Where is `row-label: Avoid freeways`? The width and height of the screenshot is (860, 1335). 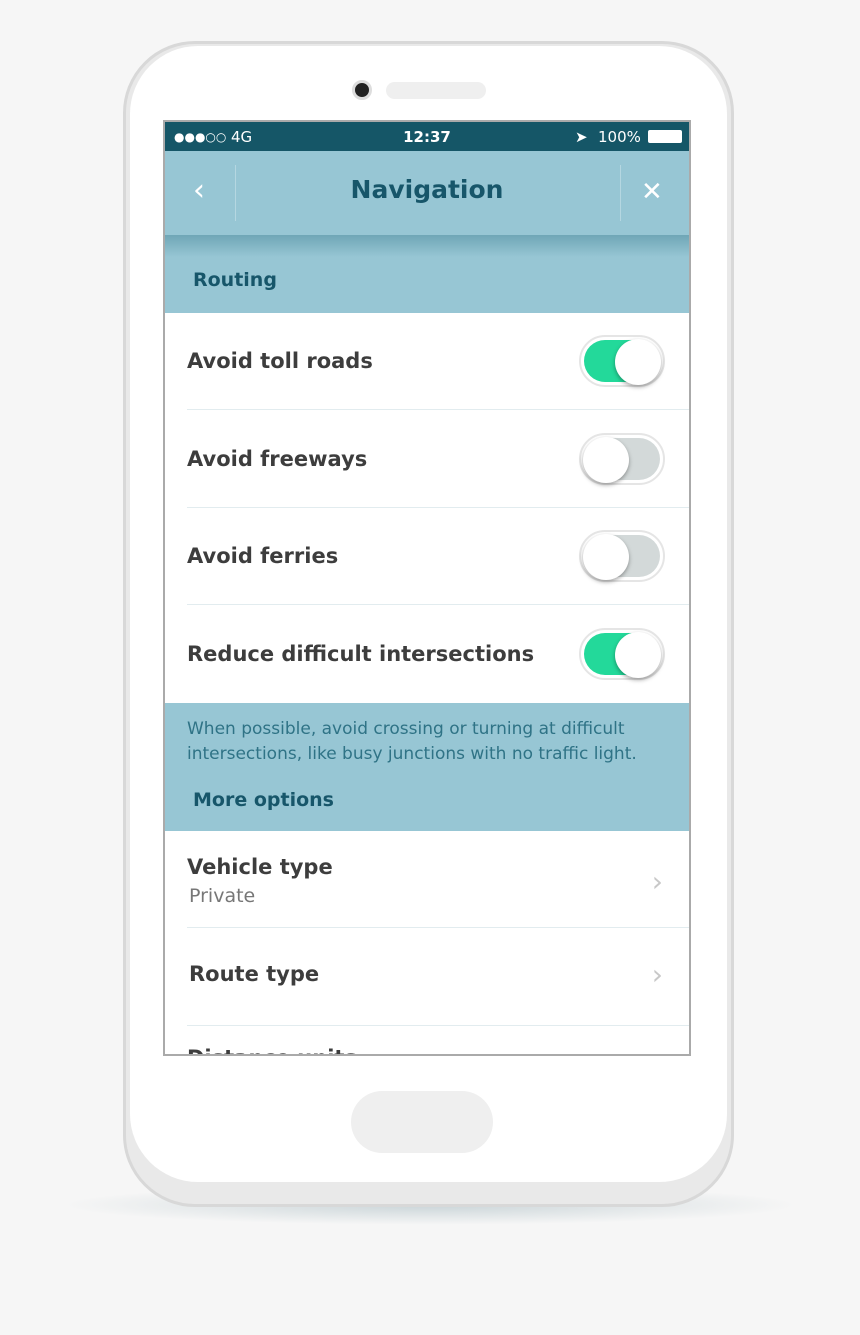
row-label: Avoid freeways is located at coordinates (277, 458).